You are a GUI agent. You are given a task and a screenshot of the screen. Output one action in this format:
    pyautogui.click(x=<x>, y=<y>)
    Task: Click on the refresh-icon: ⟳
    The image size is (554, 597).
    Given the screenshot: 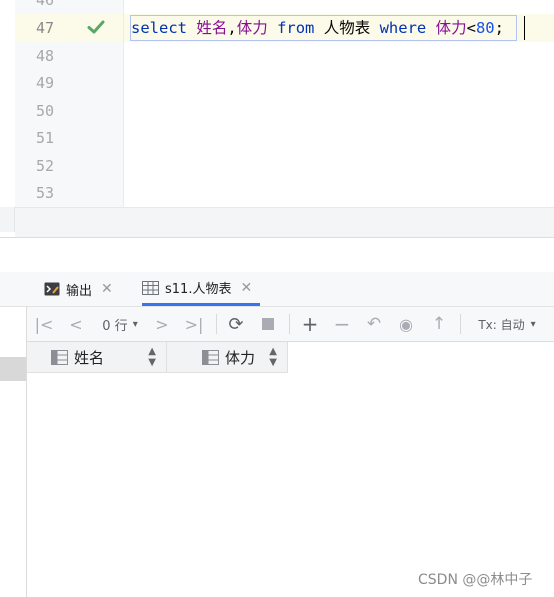 What is the action you would take?
    pyautogui.click(x=236, y=324)
    